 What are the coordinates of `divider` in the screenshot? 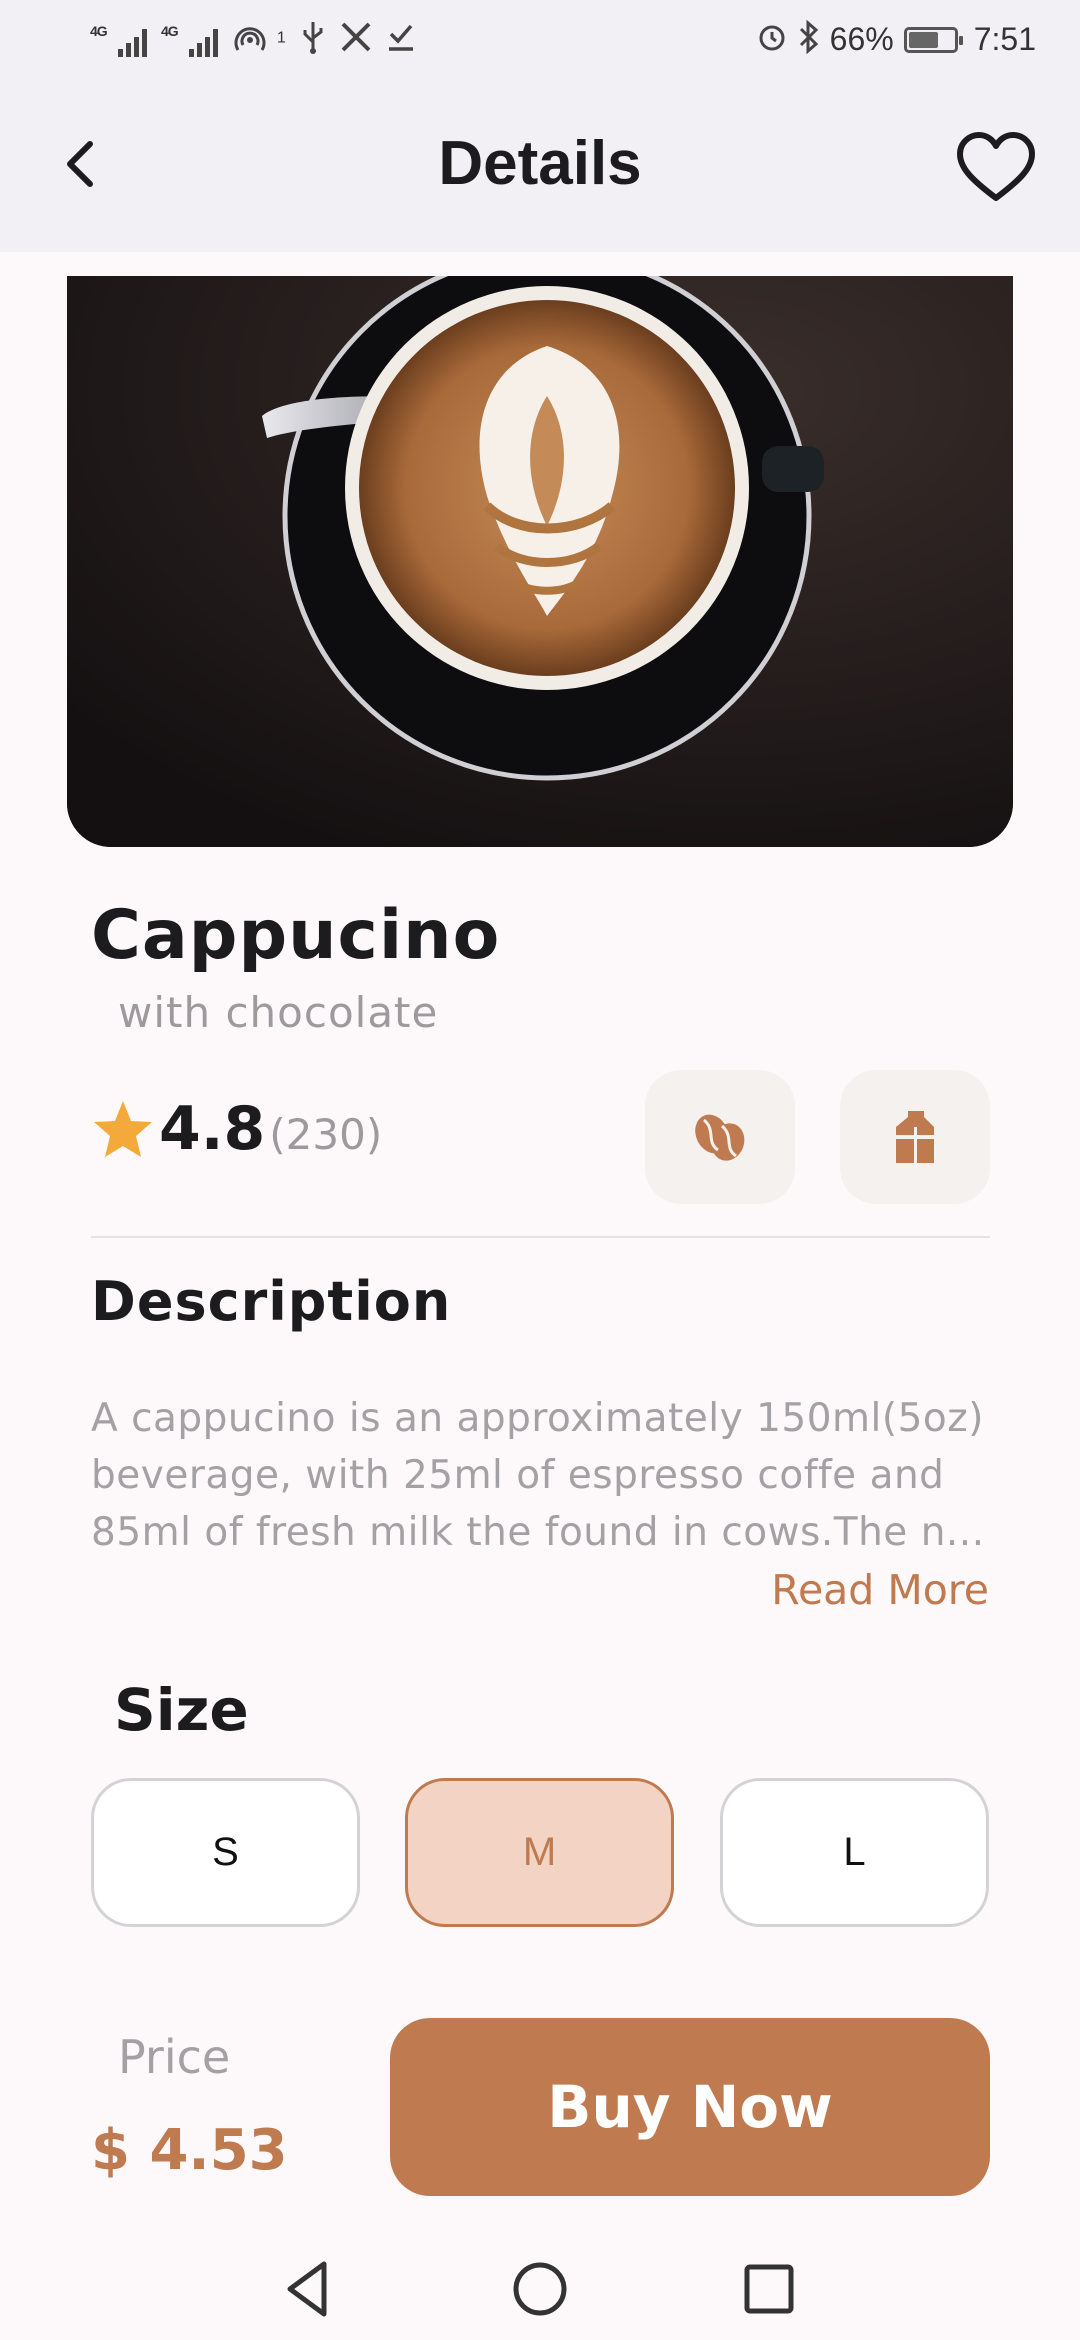 It's located at (540, 1237).